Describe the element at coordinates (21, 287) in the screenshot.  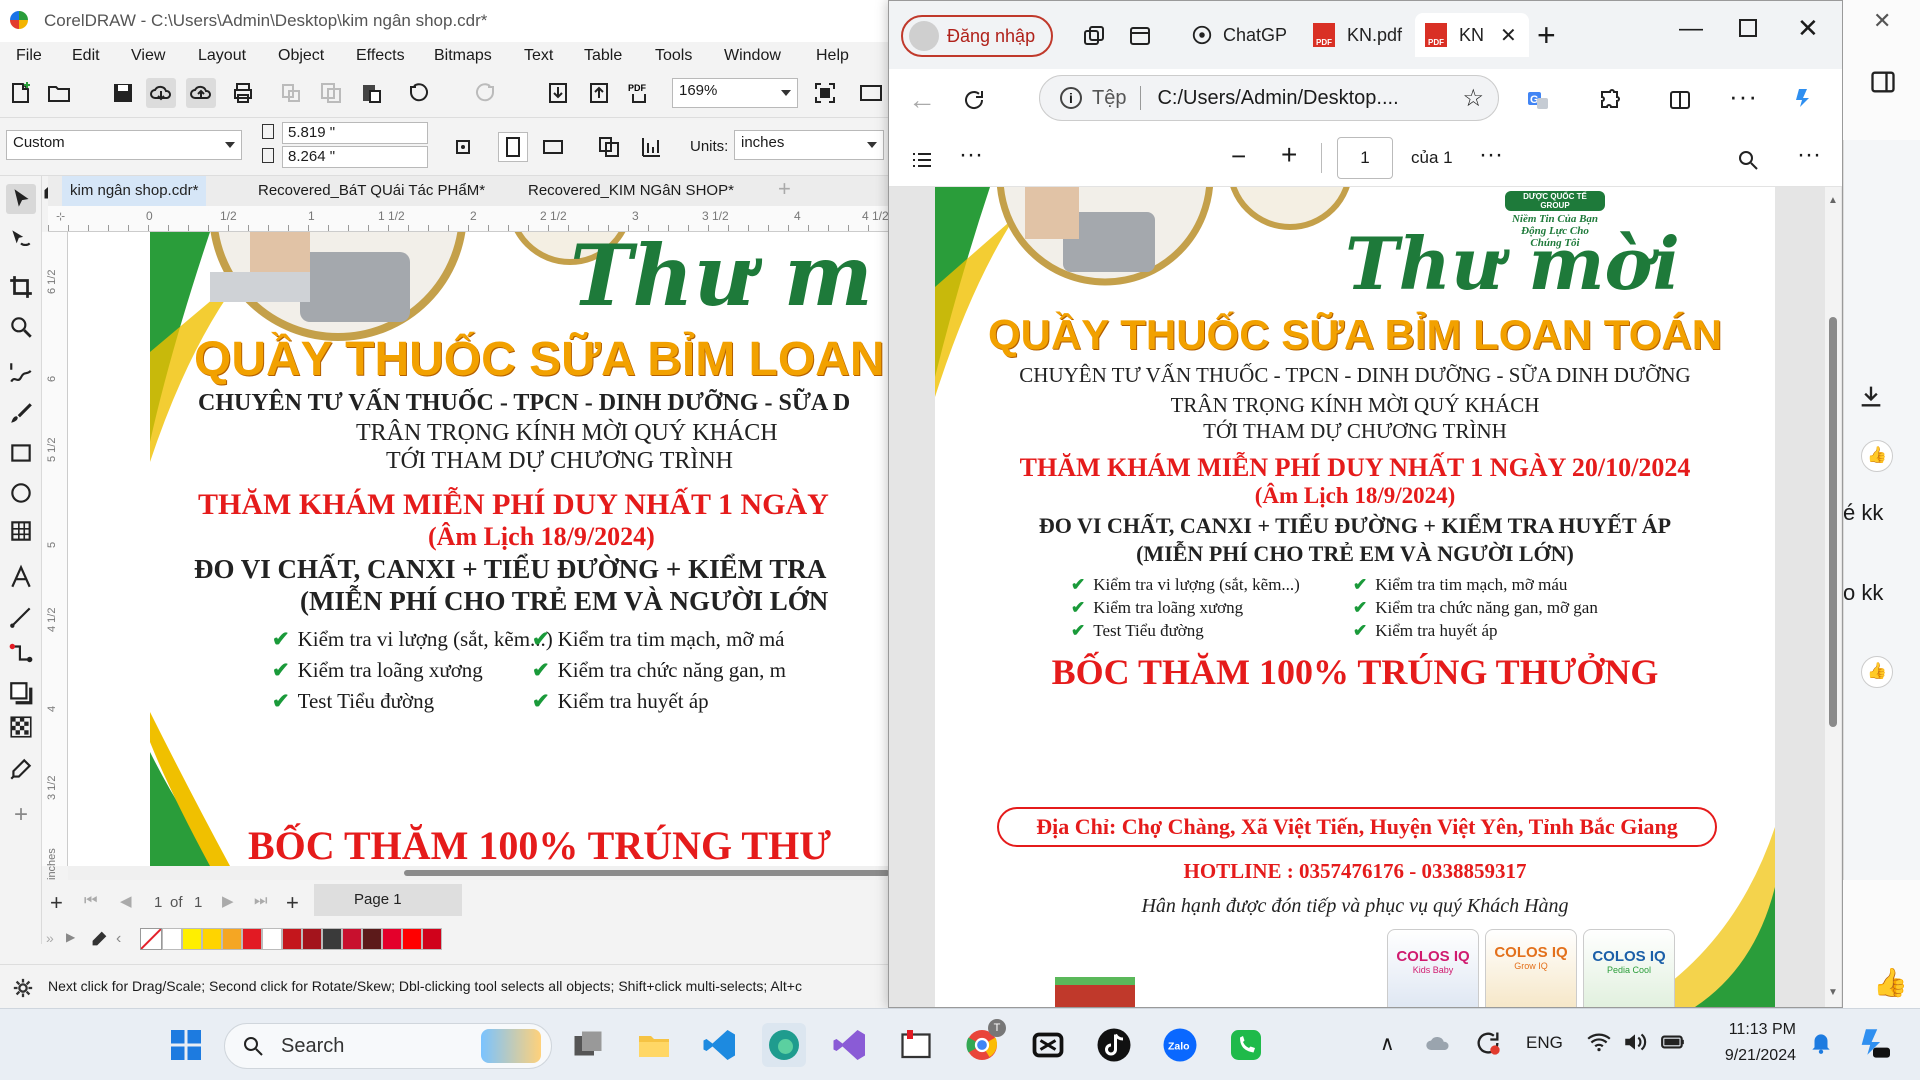
I see `crop-tool-icon` at that location.